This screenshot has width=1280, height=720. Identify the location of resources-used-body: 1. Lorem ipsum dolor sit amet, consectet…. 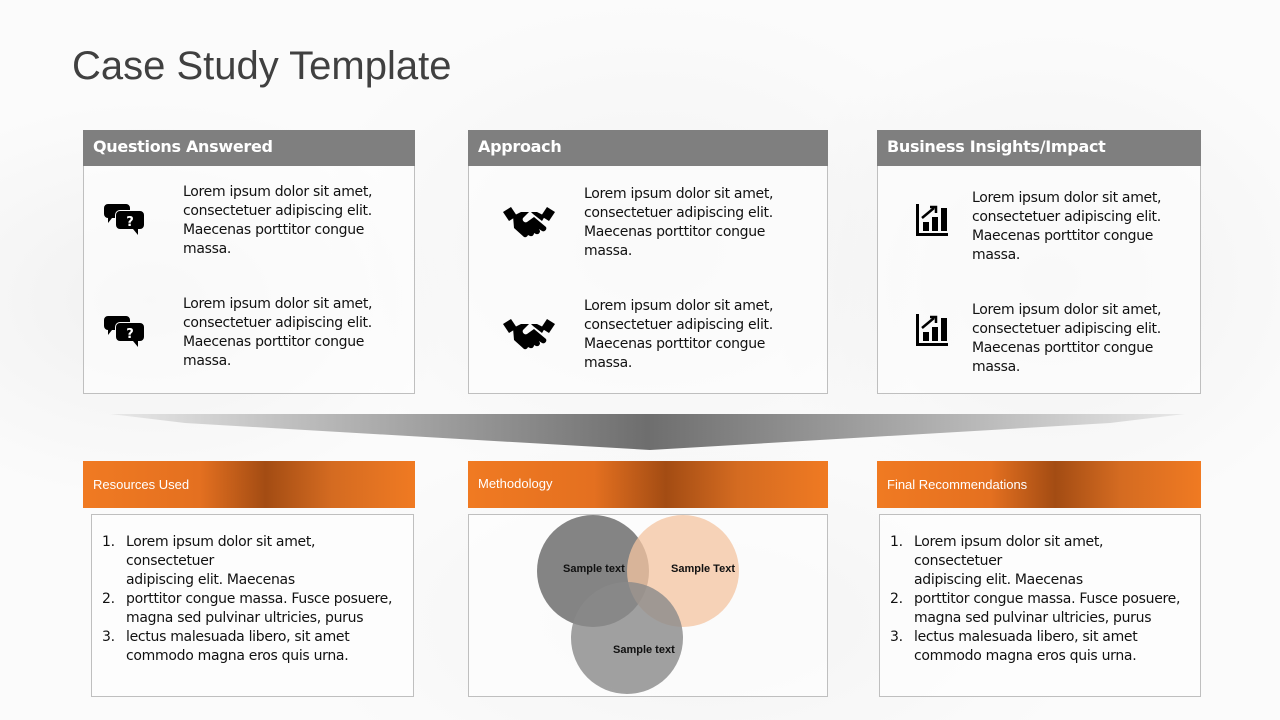
(252, 605).